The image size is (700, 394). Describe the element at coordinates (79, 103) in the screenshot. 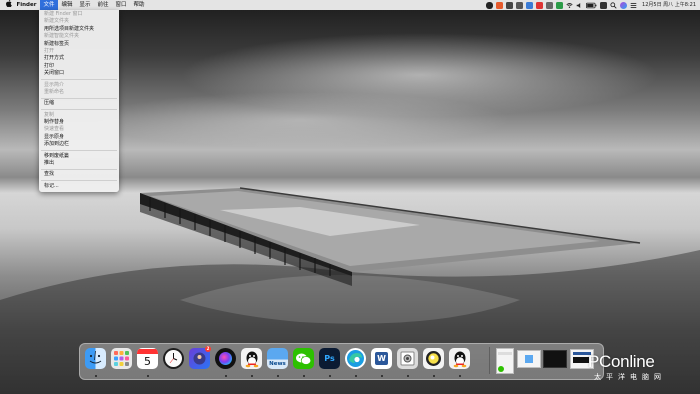

I see `file-menu-item: 压缩` at that location.